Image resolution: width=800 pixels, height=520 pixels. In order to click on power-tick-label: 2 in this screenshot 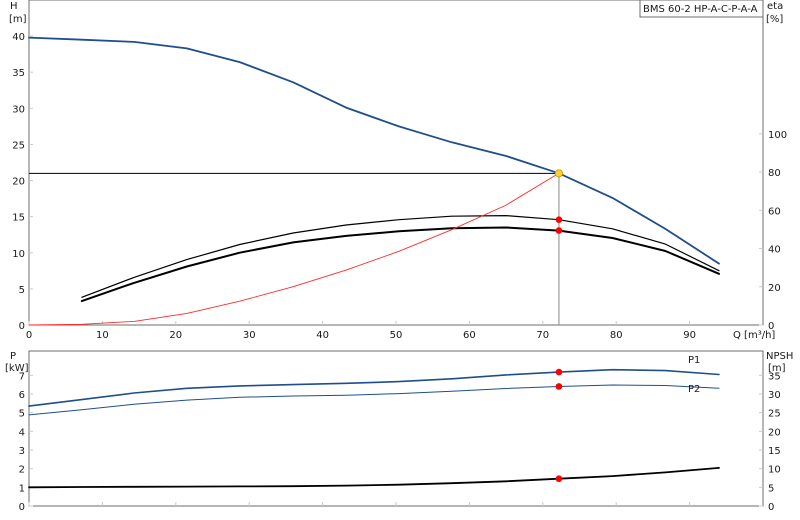, I will do `click(22, 470)`.